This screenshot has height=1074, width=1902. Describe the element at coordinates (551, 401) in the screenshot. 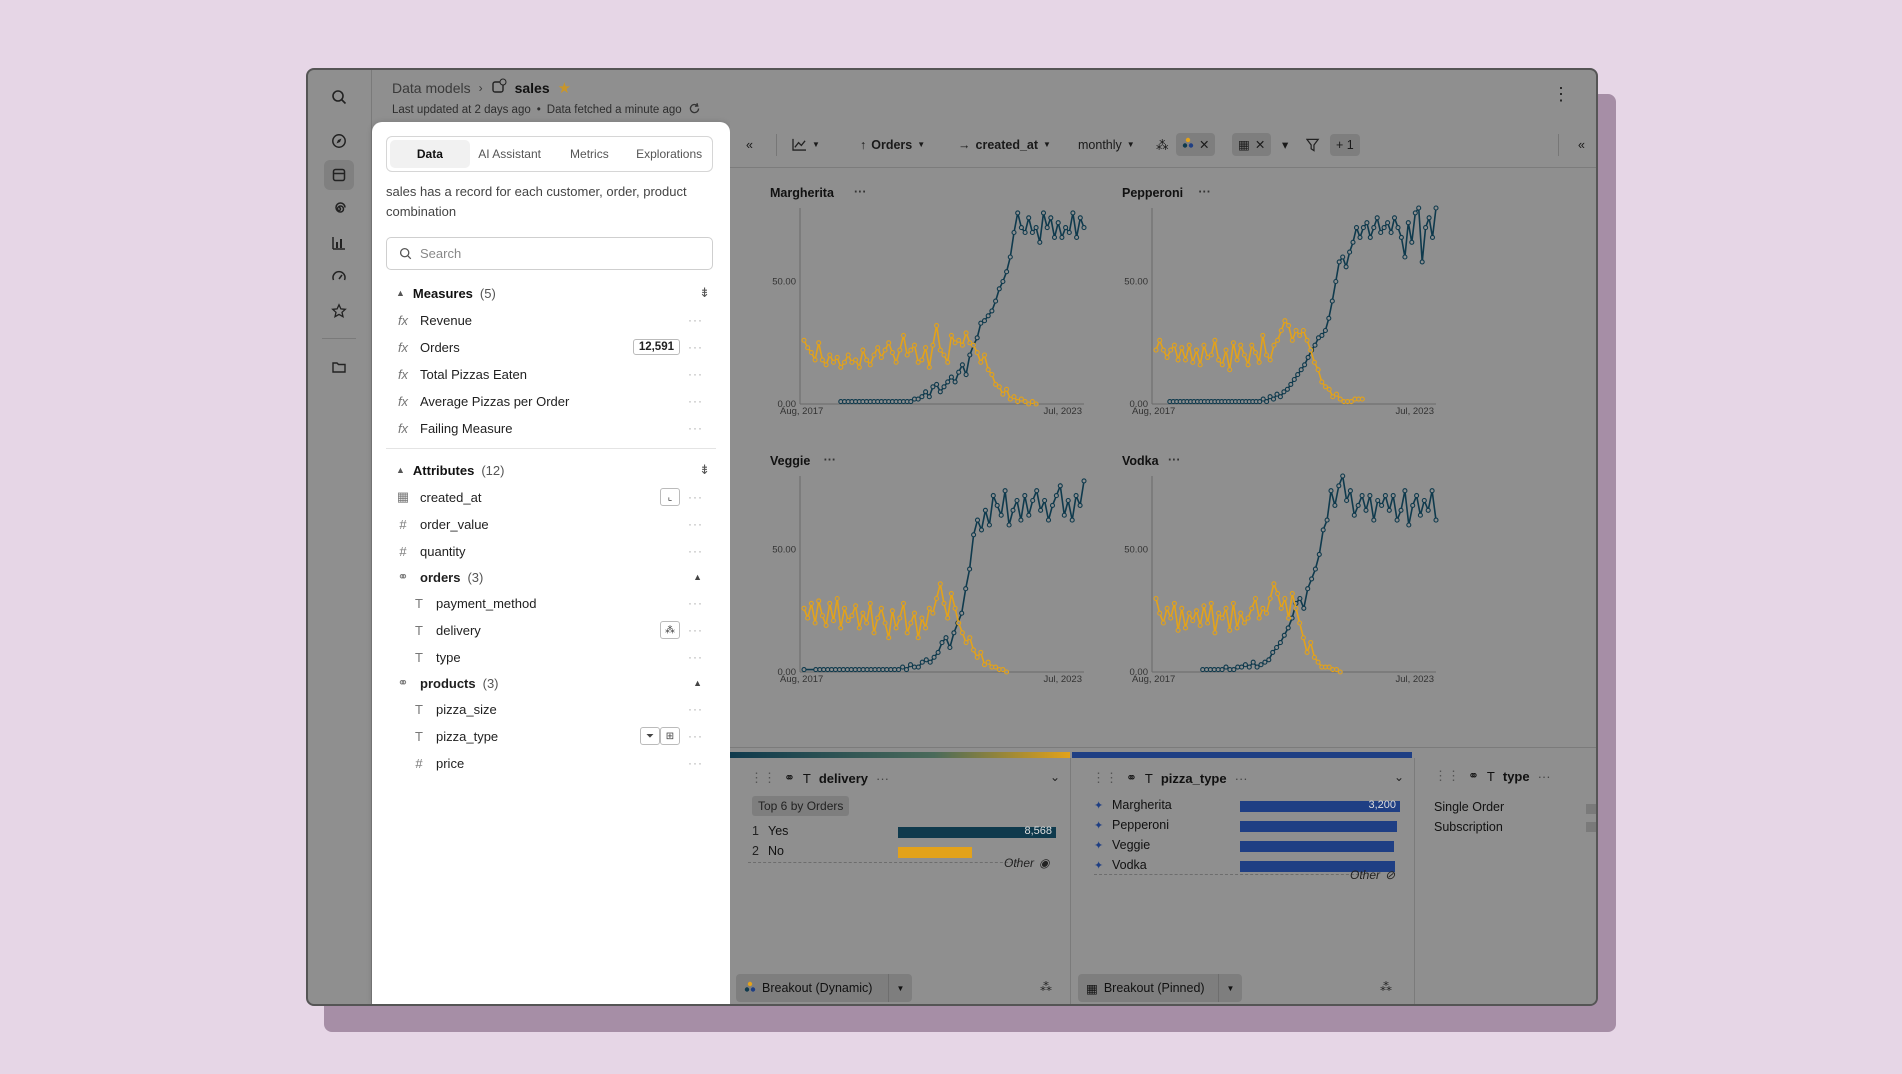

I see `measure-average-pizzas: fx Average Pizzas per Order ···` at that location.